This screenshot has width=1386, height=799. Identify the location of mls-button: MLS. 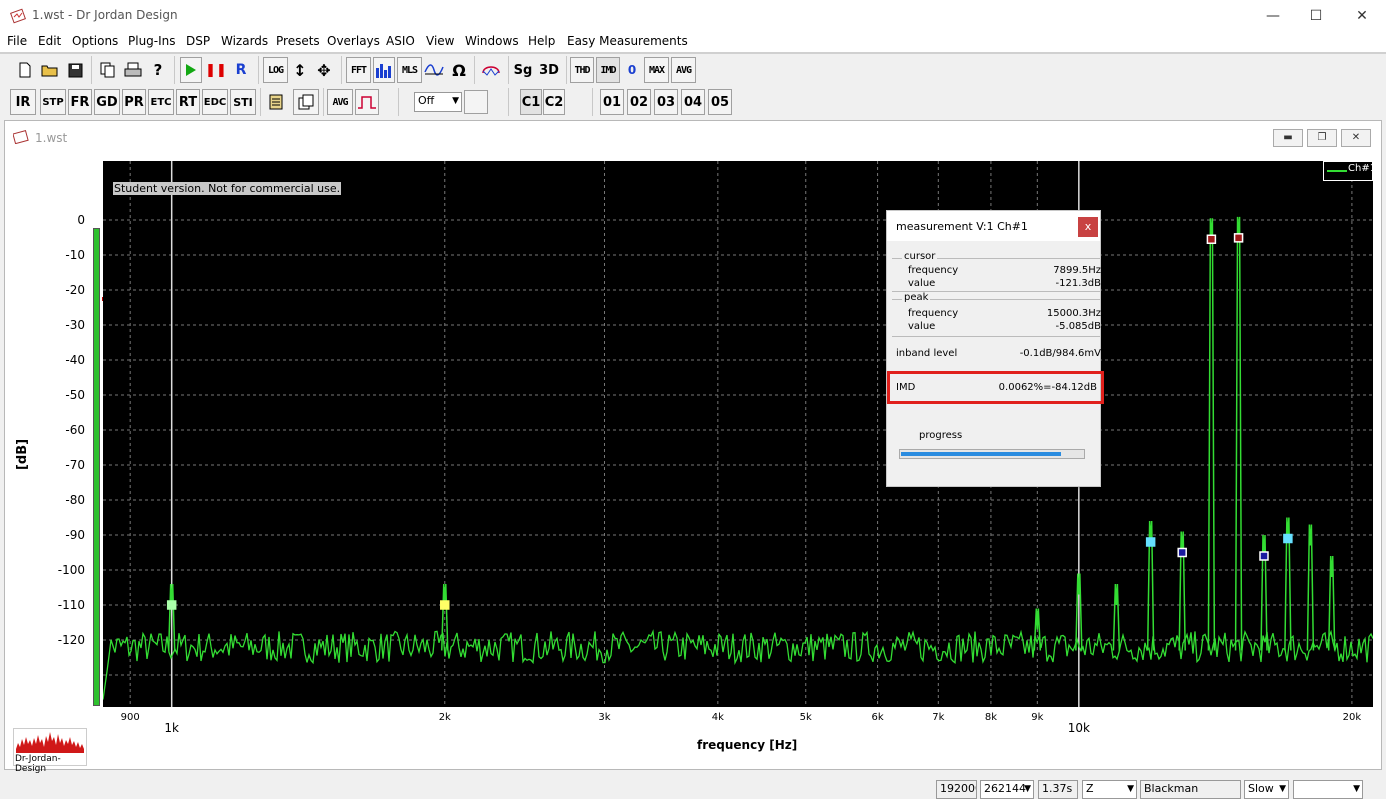
(409, 70).